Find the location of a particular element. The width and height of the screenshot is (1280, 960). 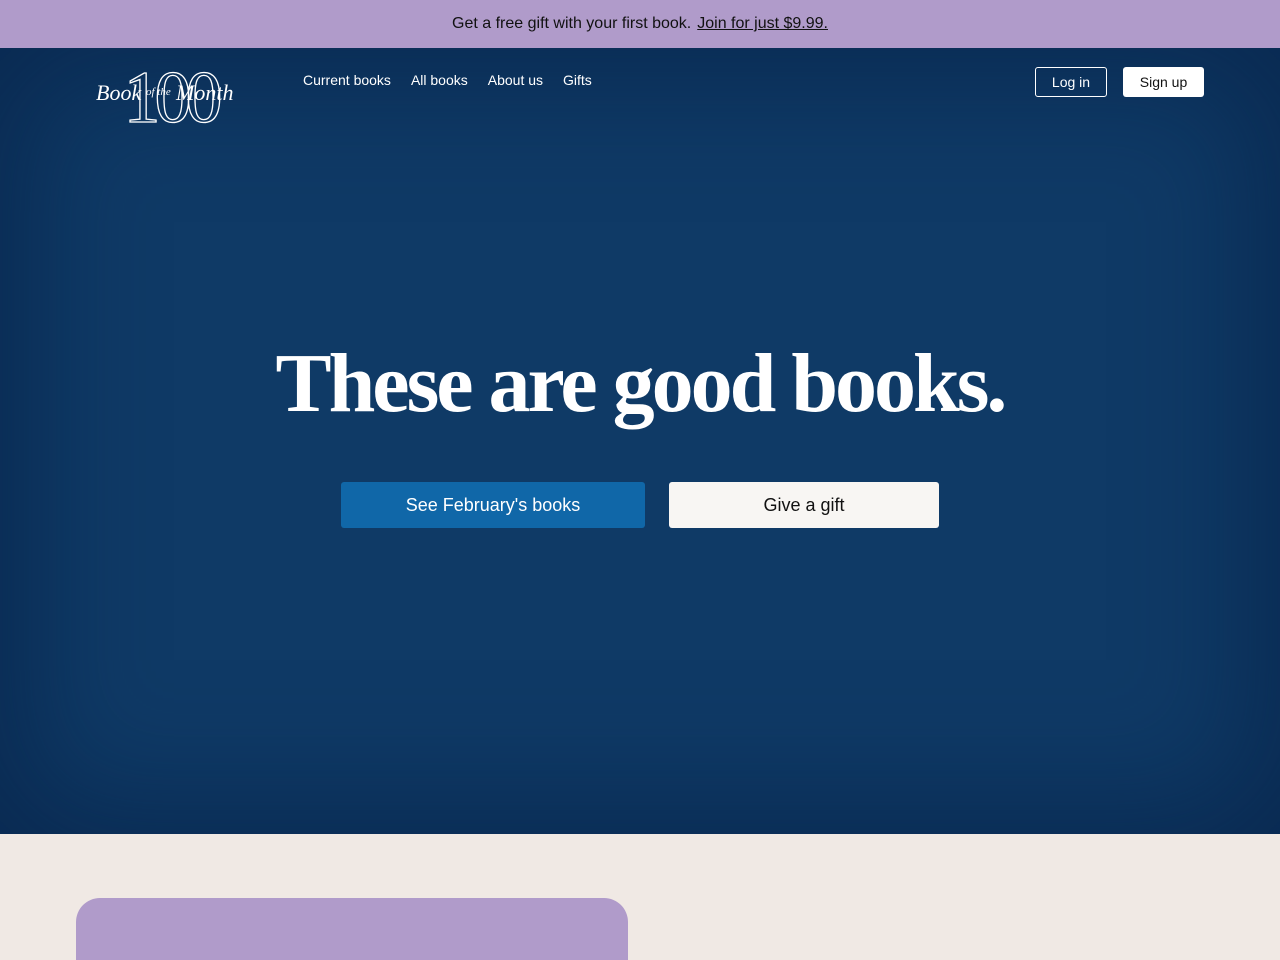

join-link: Join for just $9.99. is located at coordinates (762, 24).